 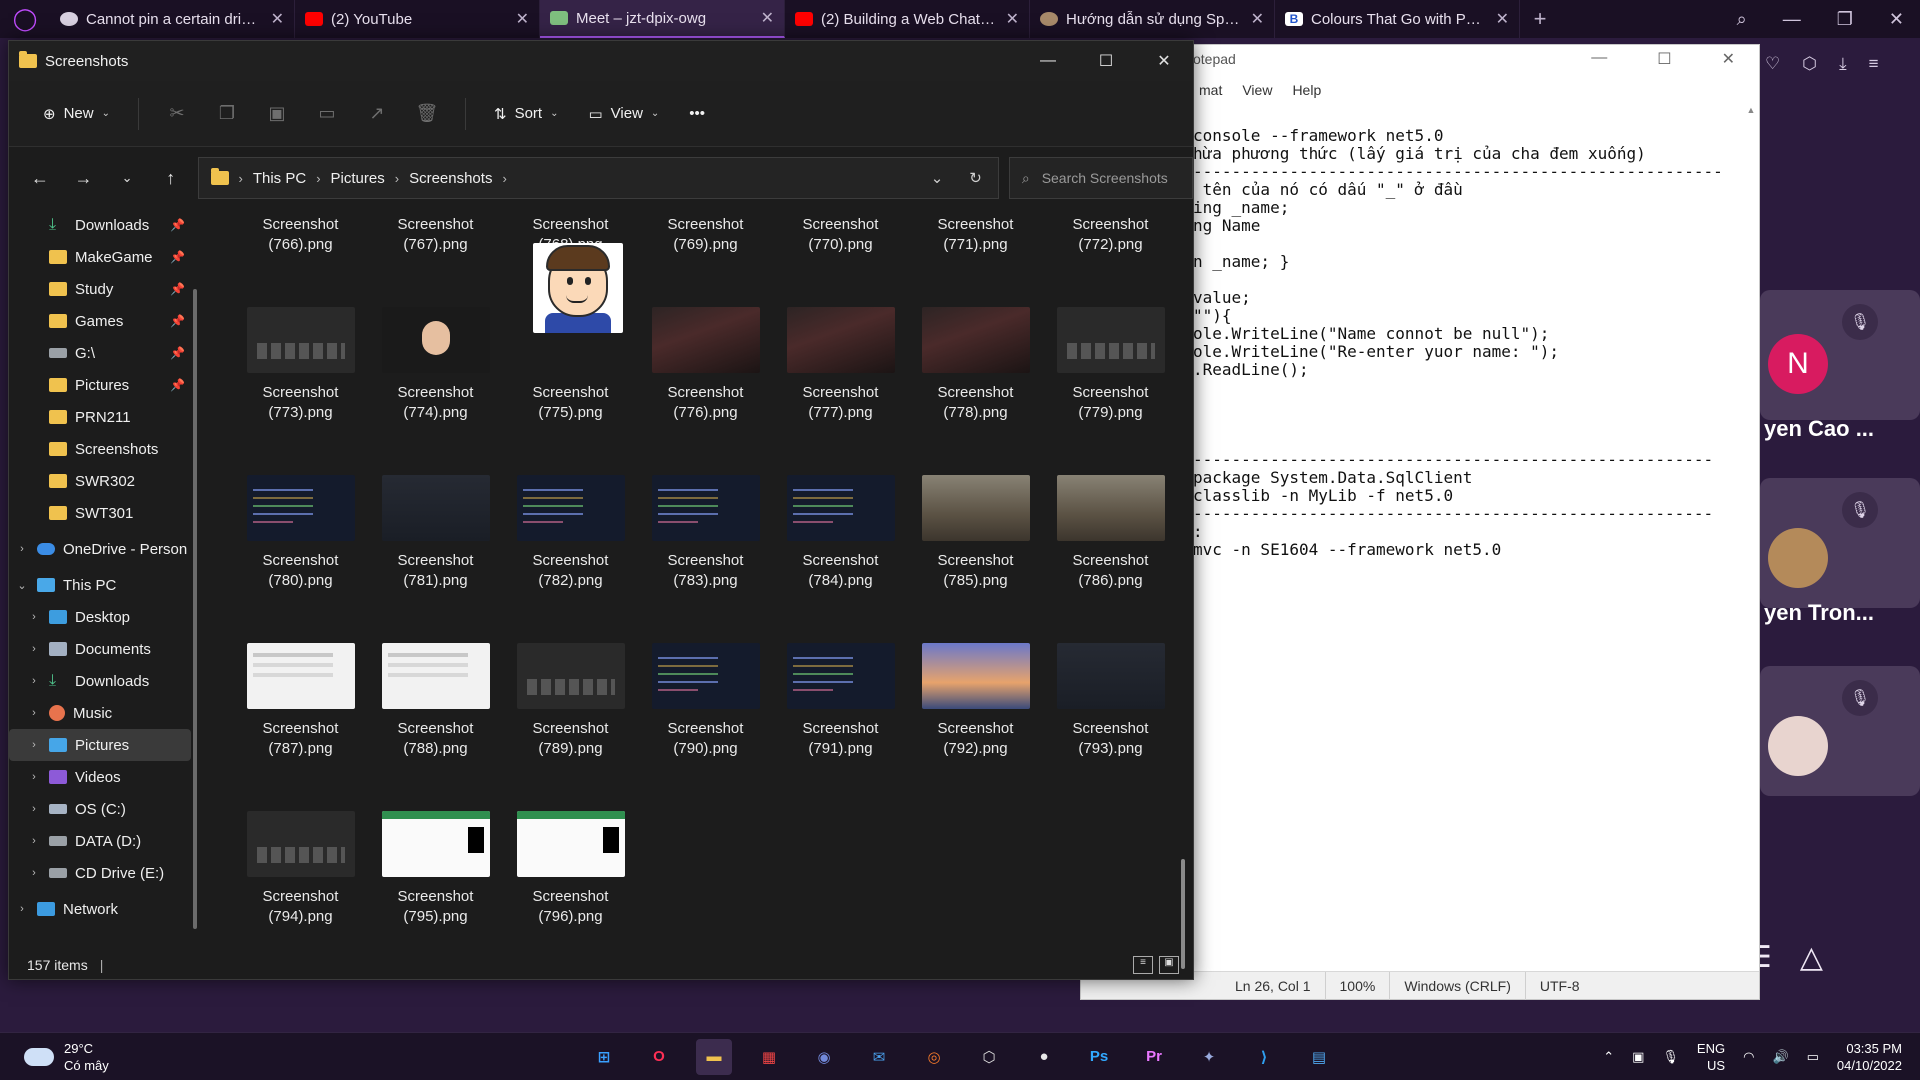 What do you see at coordinates (1811, 957) in the screenshot?
I see `activities-icon: △` at bounding box center [1811, 957].